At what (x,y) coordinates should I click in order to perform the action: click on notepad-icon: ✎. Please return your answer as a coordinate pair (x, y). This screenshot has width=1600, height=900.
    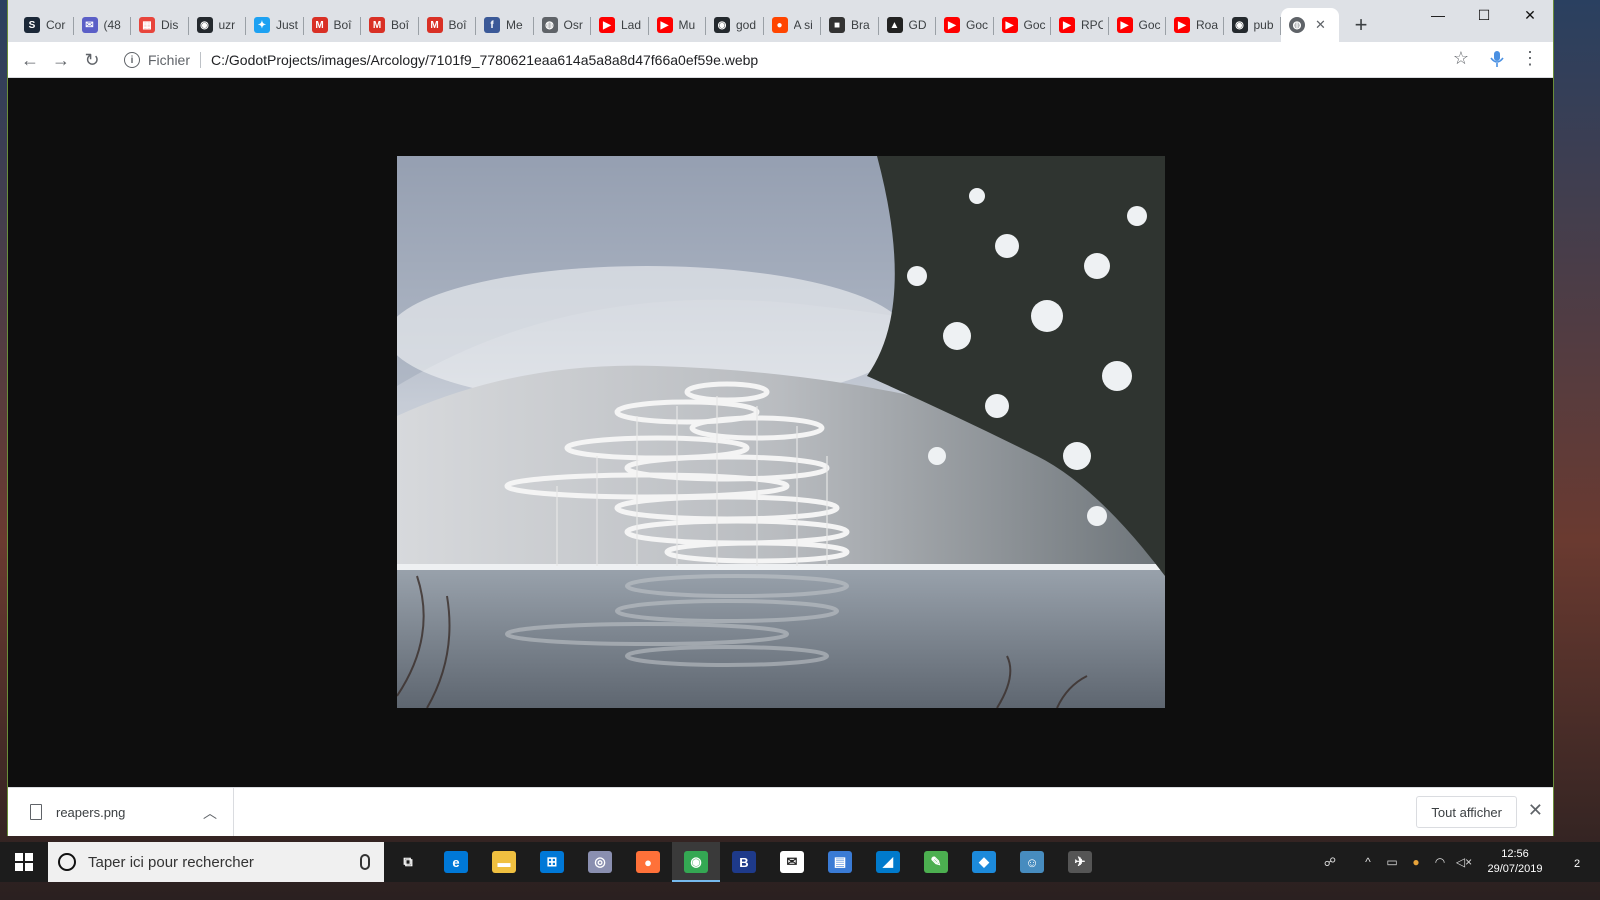
    Looking at the image, I should click on (936, 862).